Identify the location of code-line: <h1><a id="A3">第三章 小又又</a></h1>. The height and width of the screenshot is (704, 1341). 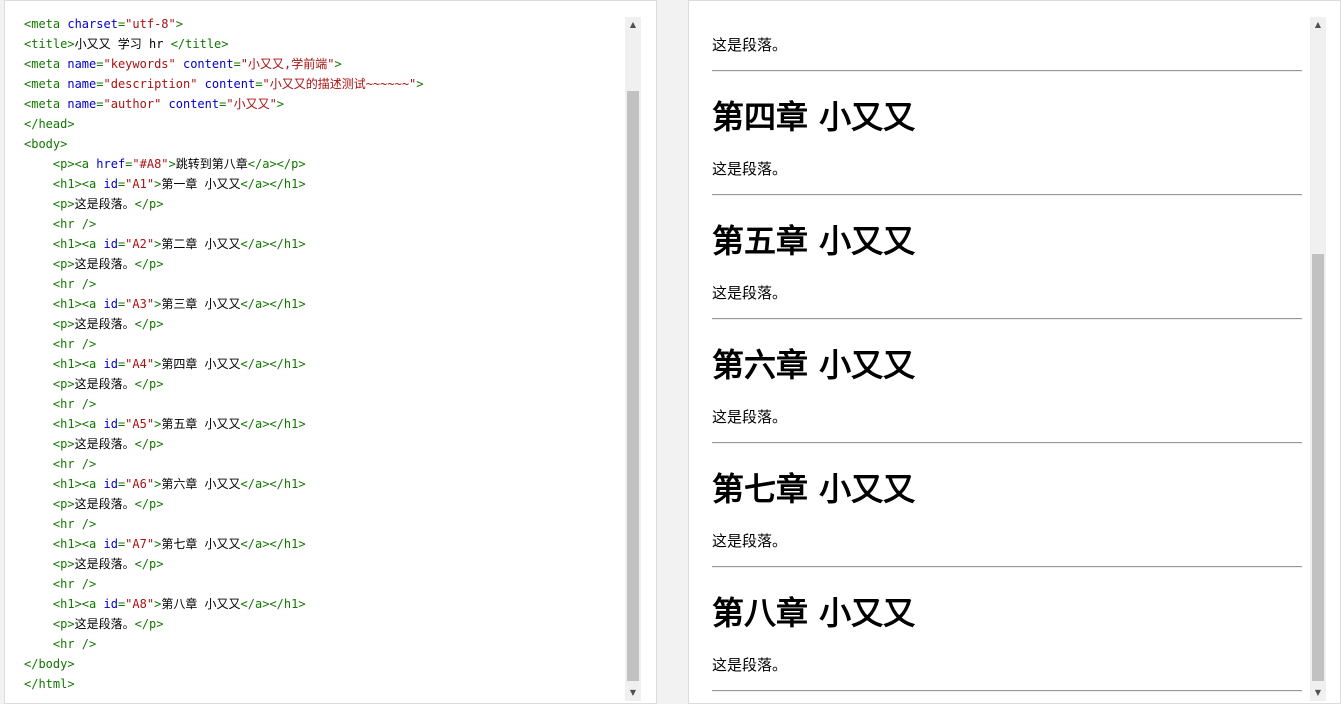
(324, 304).